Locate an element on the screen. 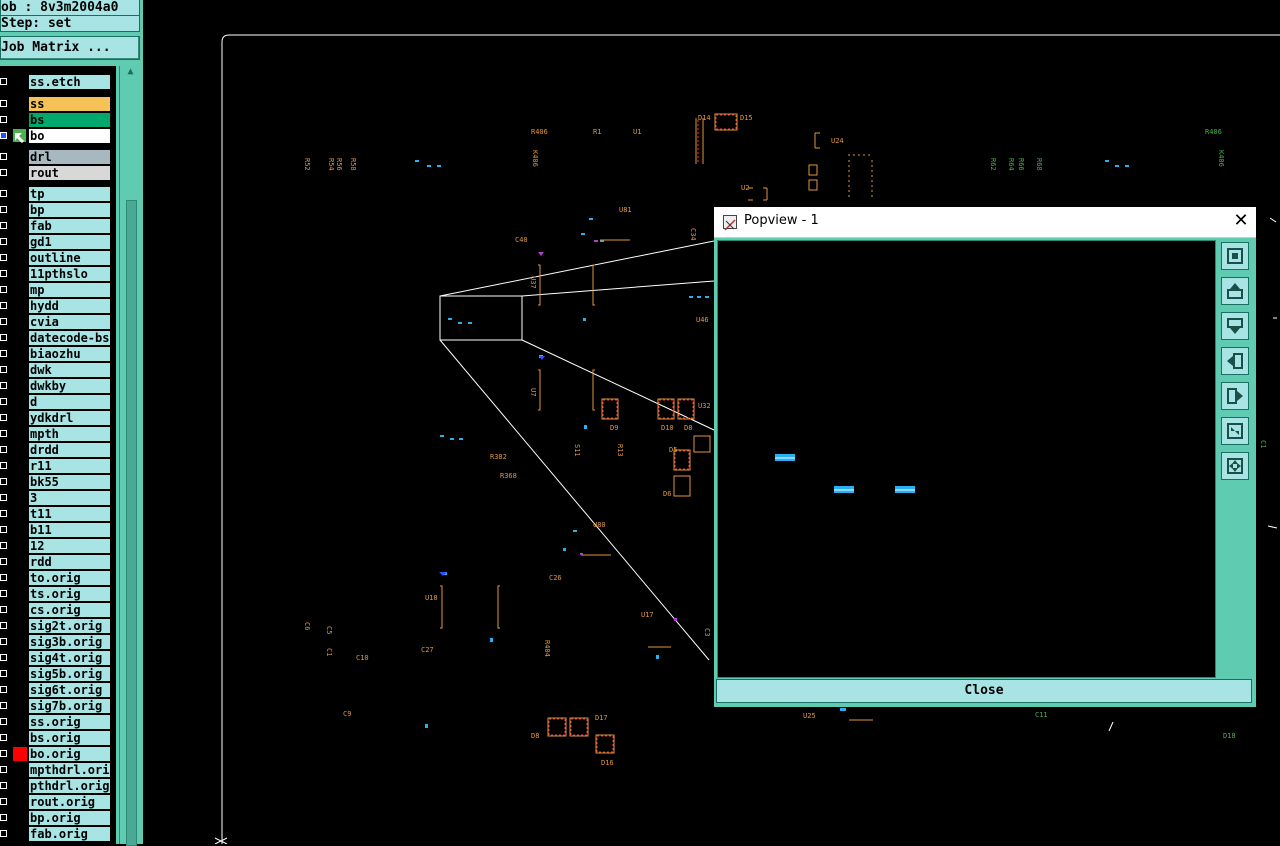  layer-row: rout is located at coordinates (58, 173).